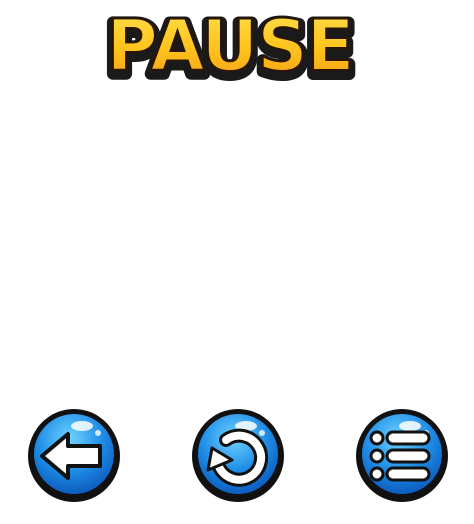 The image size is (474, 524). I want to click on list-menu-icon, so click(400, 456).